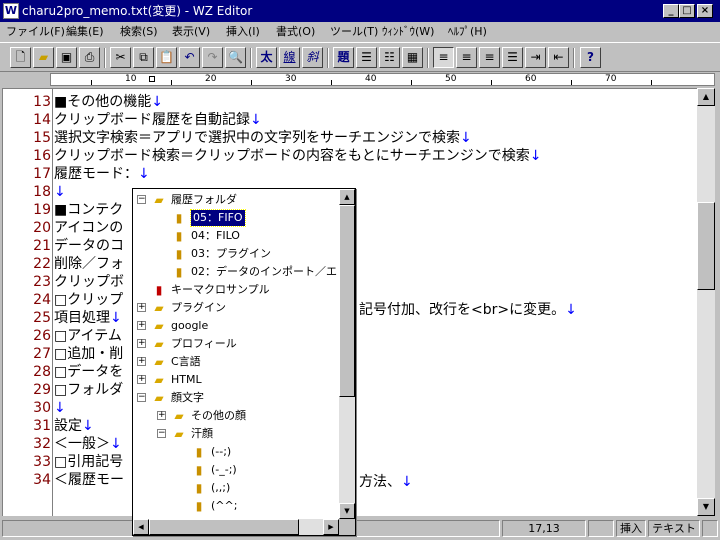  What do you see at coordinates (236, 344) in the screenshot?
I see `tree-item: + ▰ プロフィール` at bounding box center [236, 344].